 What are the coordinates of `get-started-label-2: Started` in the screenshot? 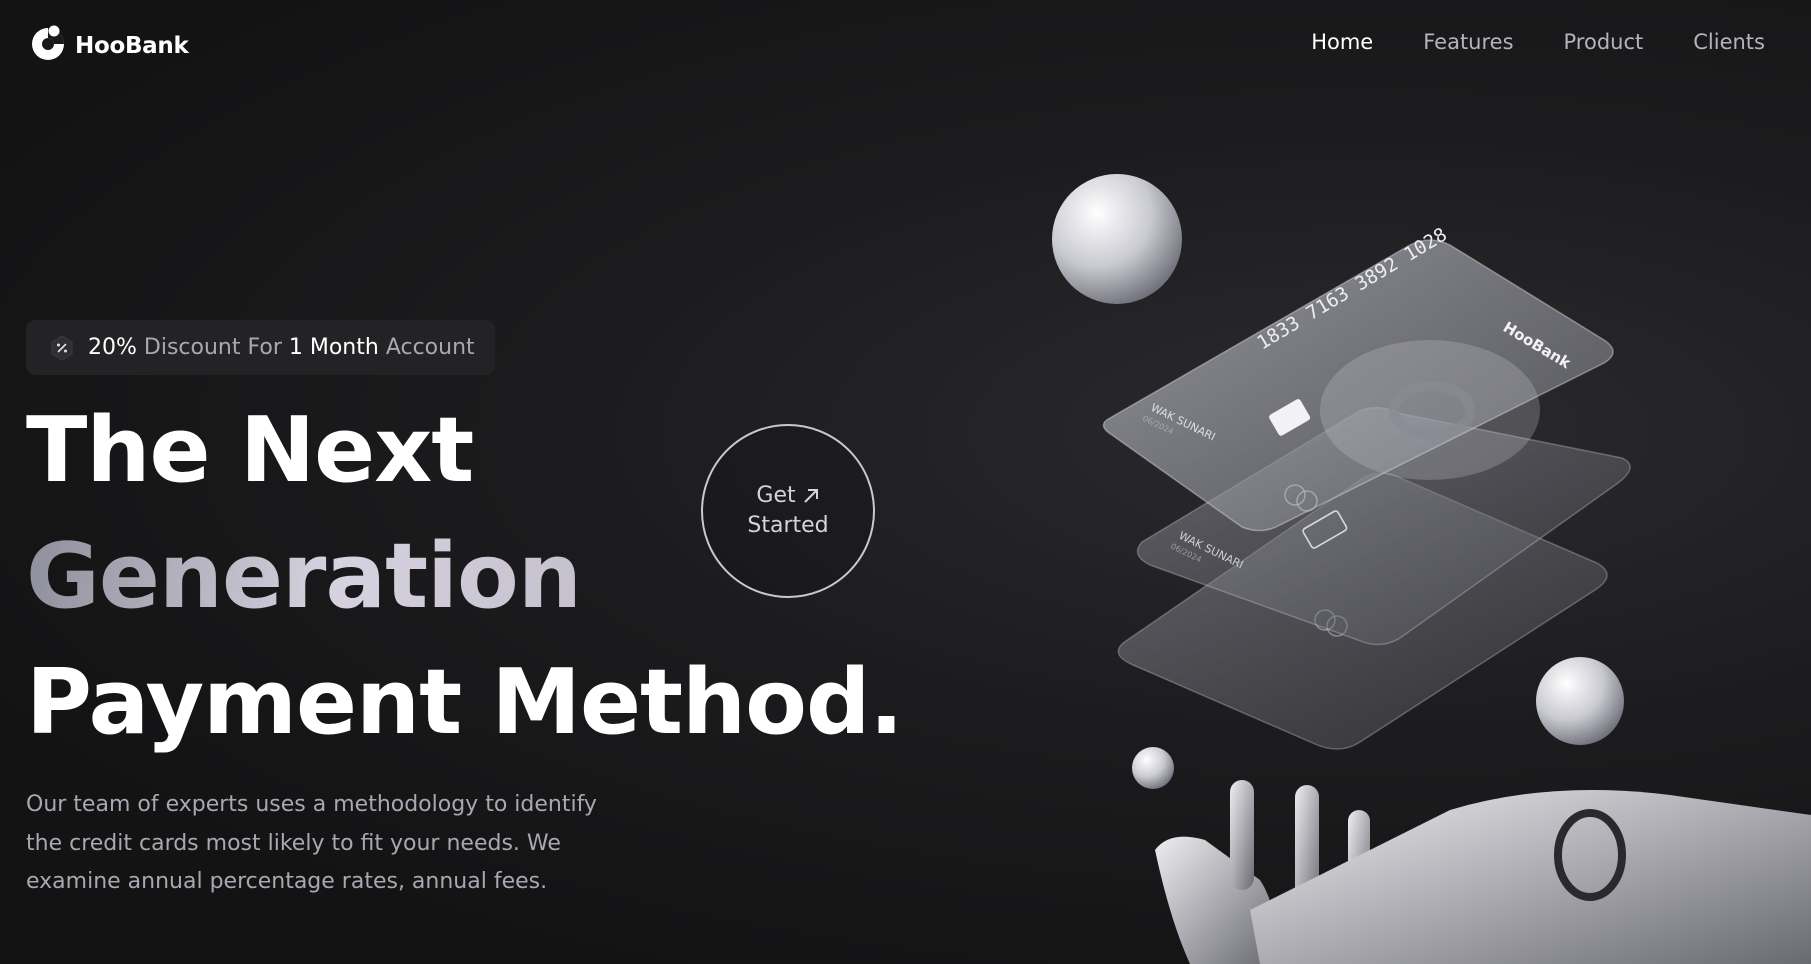 It's located at (788, 525).